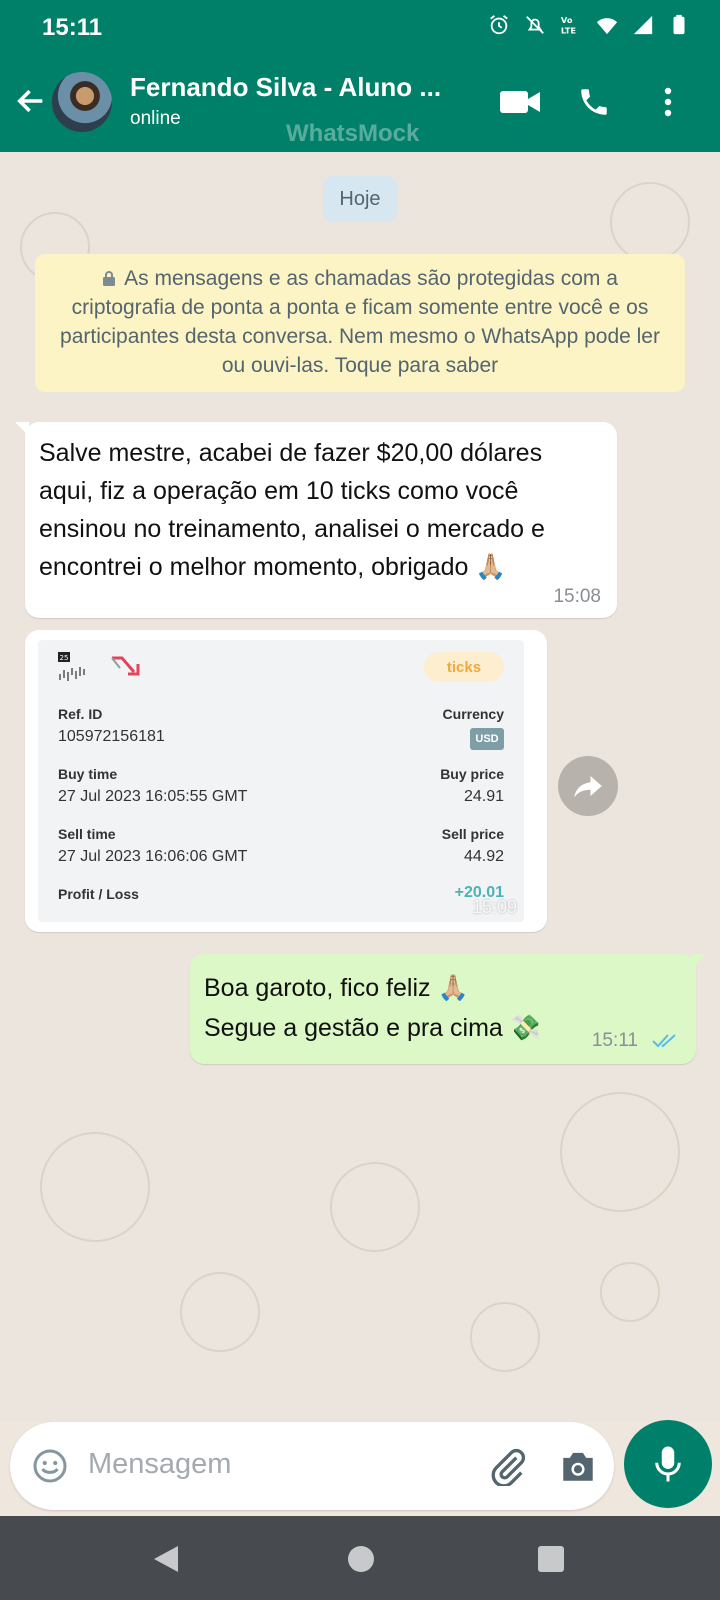 The height and width of the screenshot is (1600, 720). Describe the element at coordinates (360, 199) in the screenshot. I see `date-chip: Hoje` at that location.